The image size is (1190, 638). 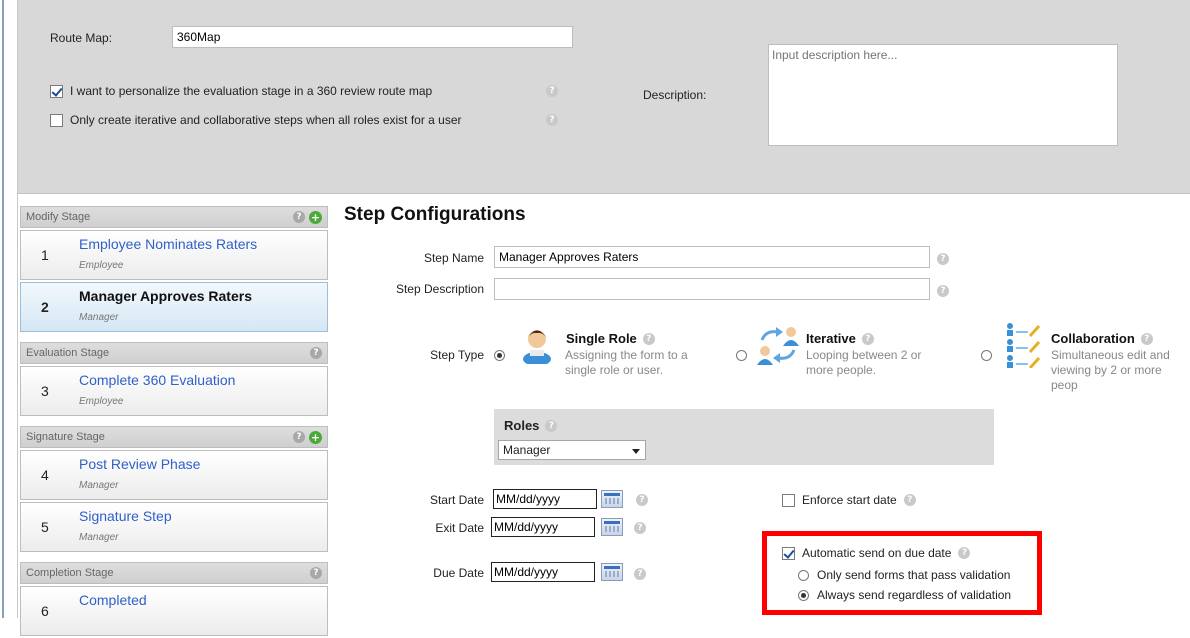 I want to click on iterative-desc: Looping between 2 or more people., so click(x=864, y=362).